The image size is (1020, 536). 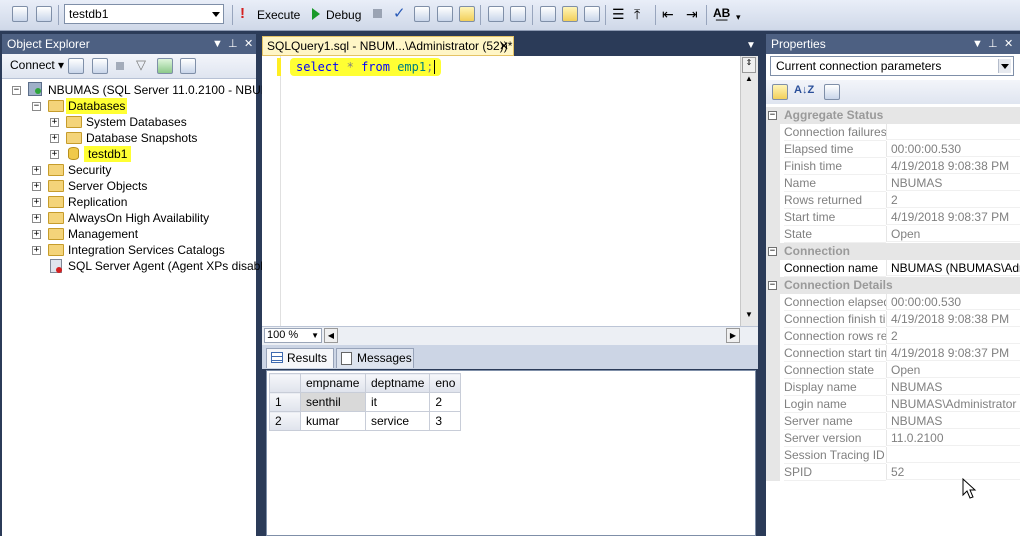 I want to click on table-cell: it, so click(x=397, y=402).